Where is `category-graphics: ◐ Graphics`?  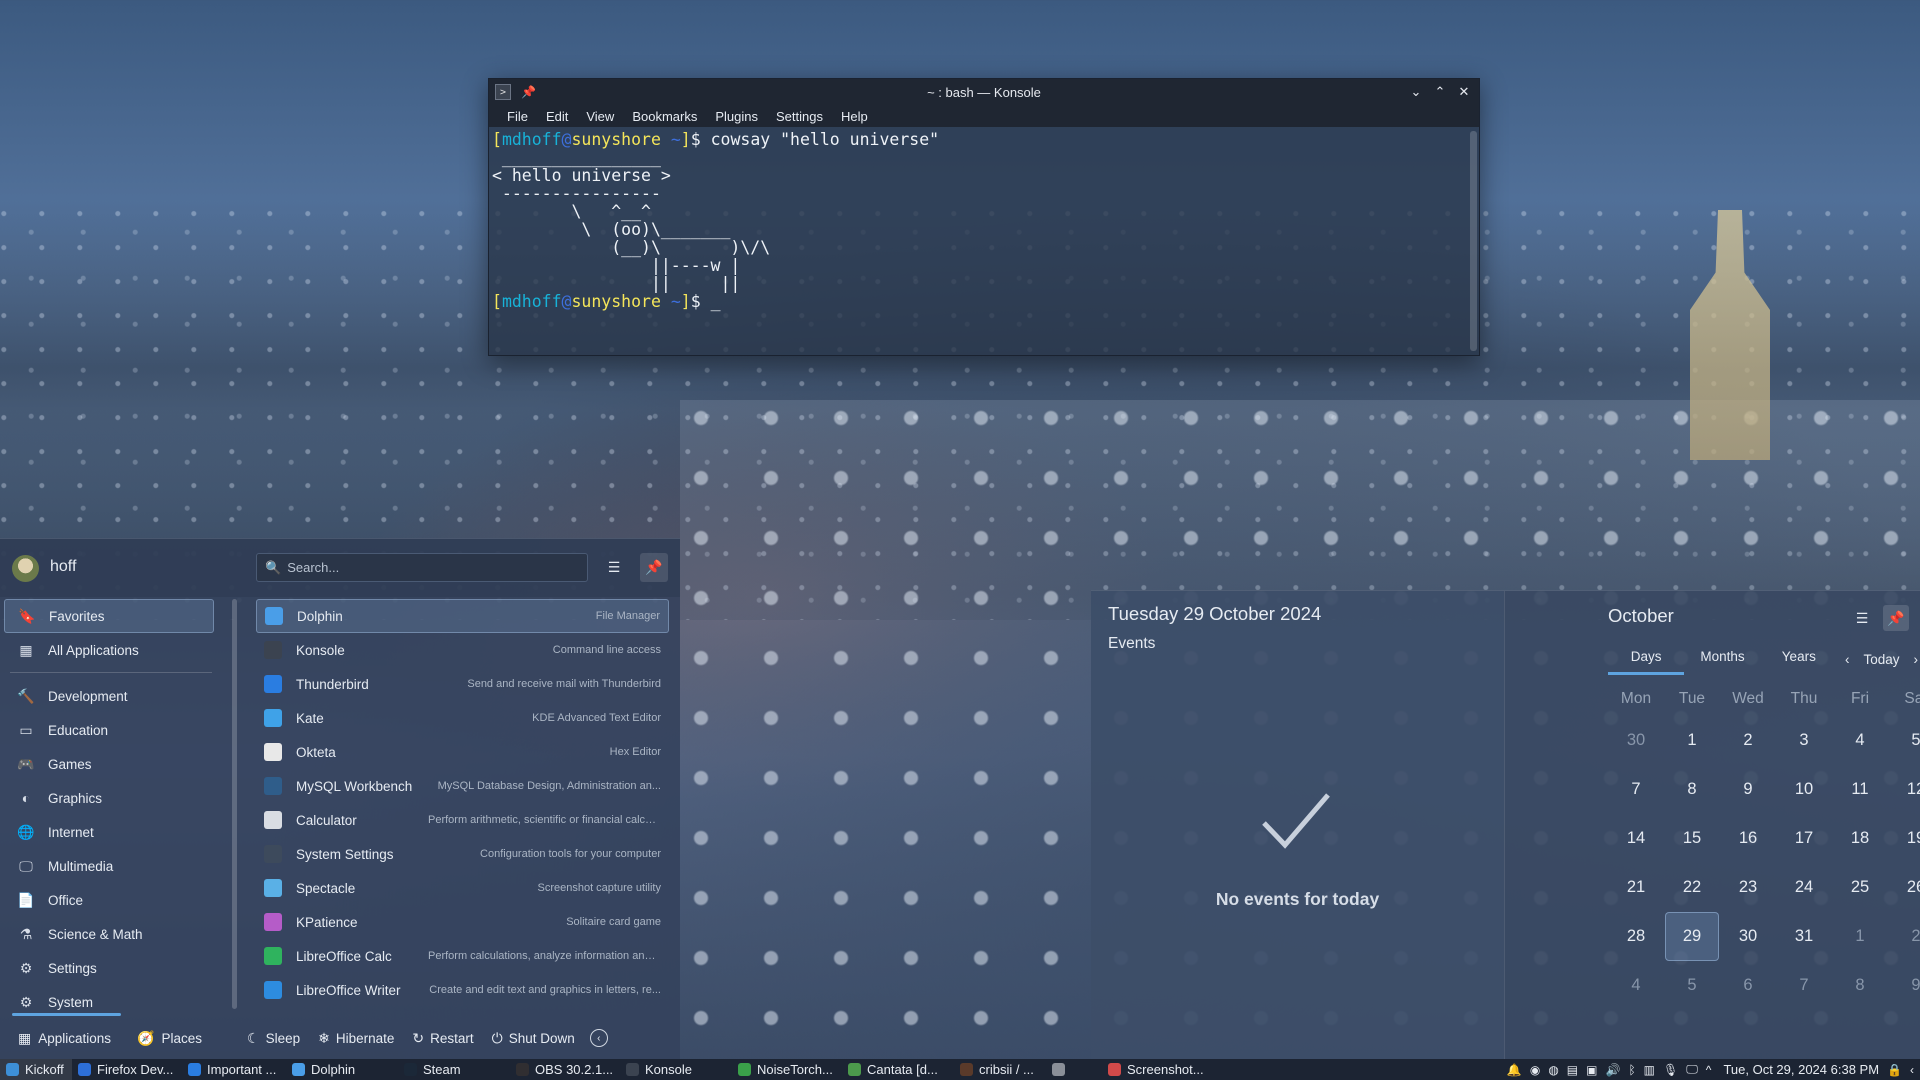 category-graphics: ◐ Graphics is located at coordinates (109, 798).